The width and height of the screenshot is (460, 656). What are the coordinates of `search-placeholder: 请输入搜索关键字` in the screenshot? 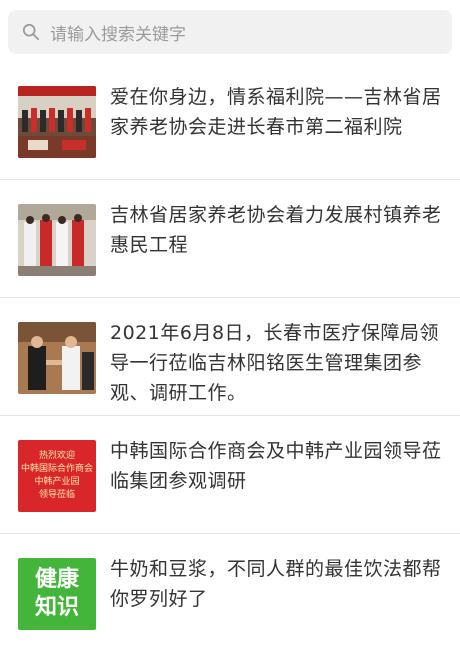 It's located at (118, 34).